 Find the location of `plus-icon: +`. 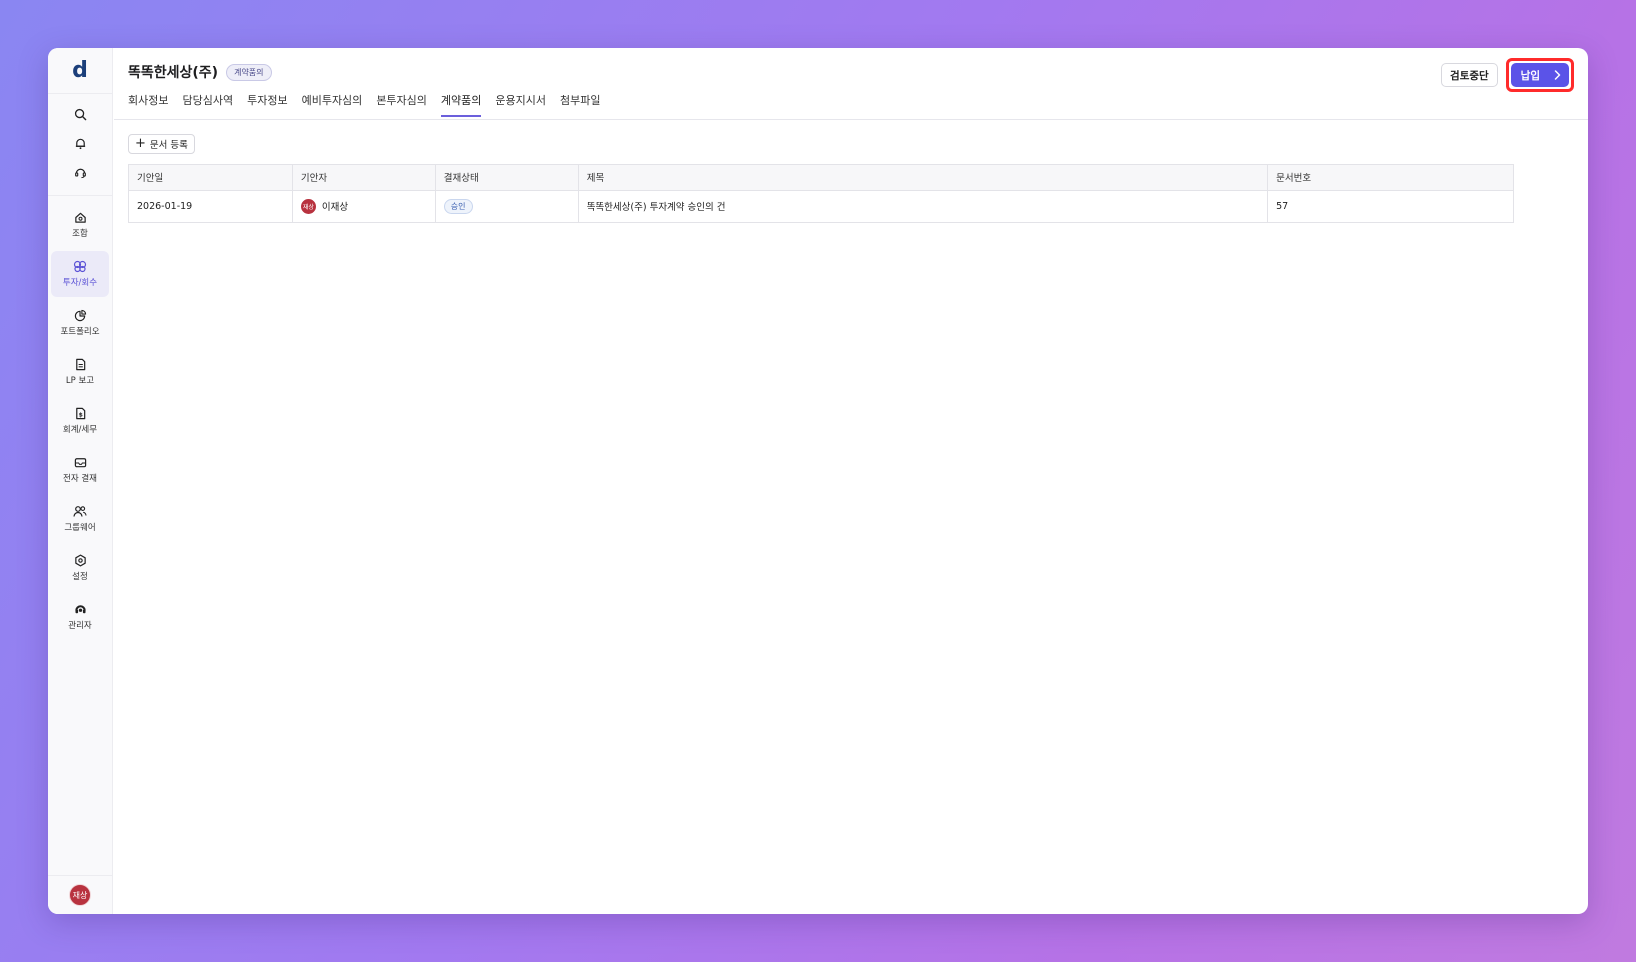

plus-icon: + is located at coordinates (140, 143).